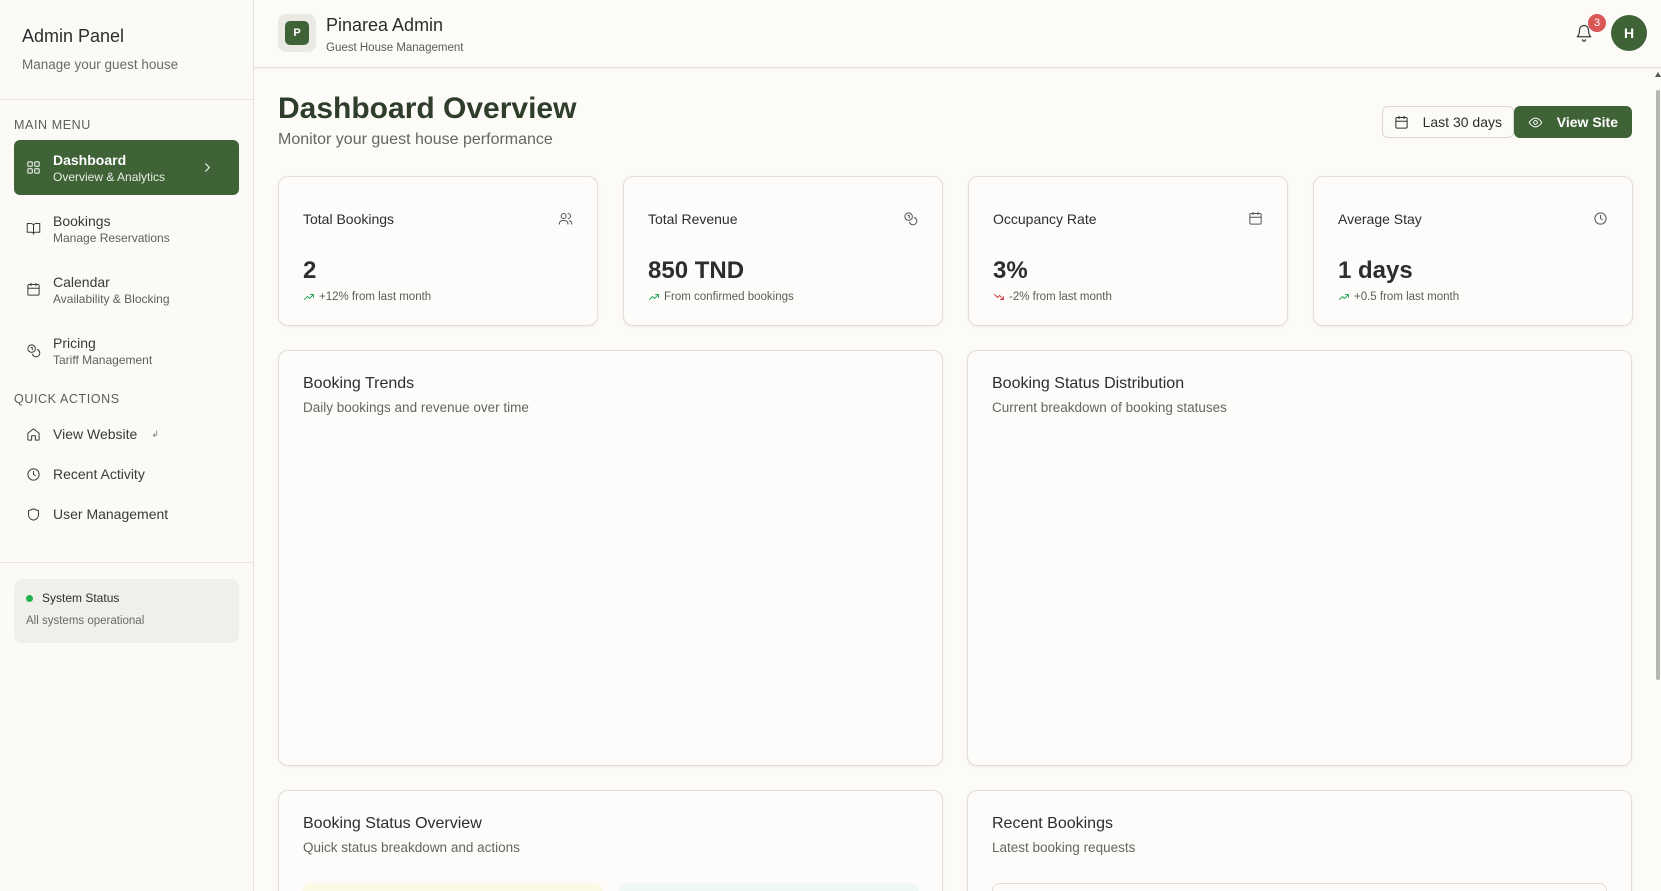 This screenshot has width=1661, height=891. Describe the element at coordinates (109, 176) in the screenshot. I see `sidebar-item-desc: Overview & Analytics` at that location.